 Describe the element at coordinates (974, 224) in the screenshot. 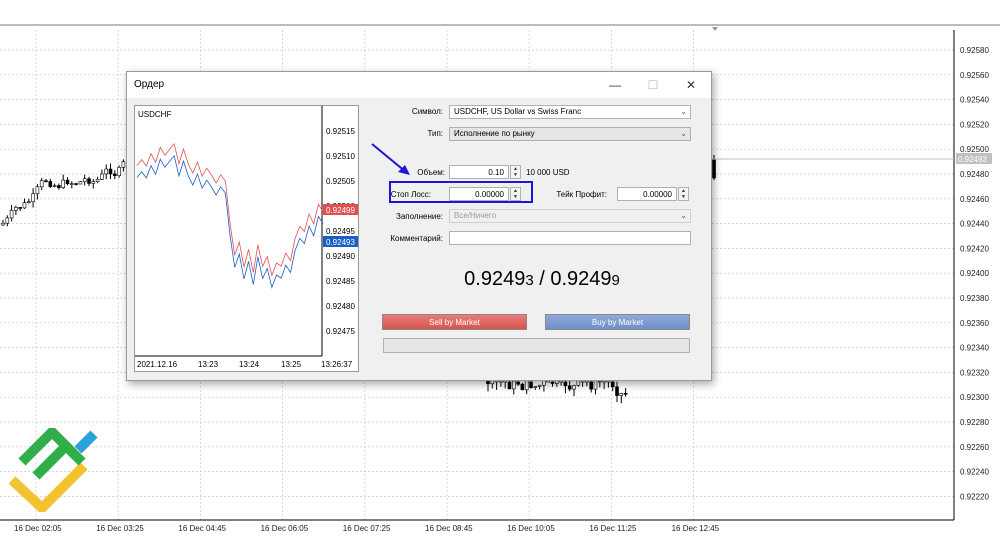

I see `price-axis-label: 0.92440` at that location.